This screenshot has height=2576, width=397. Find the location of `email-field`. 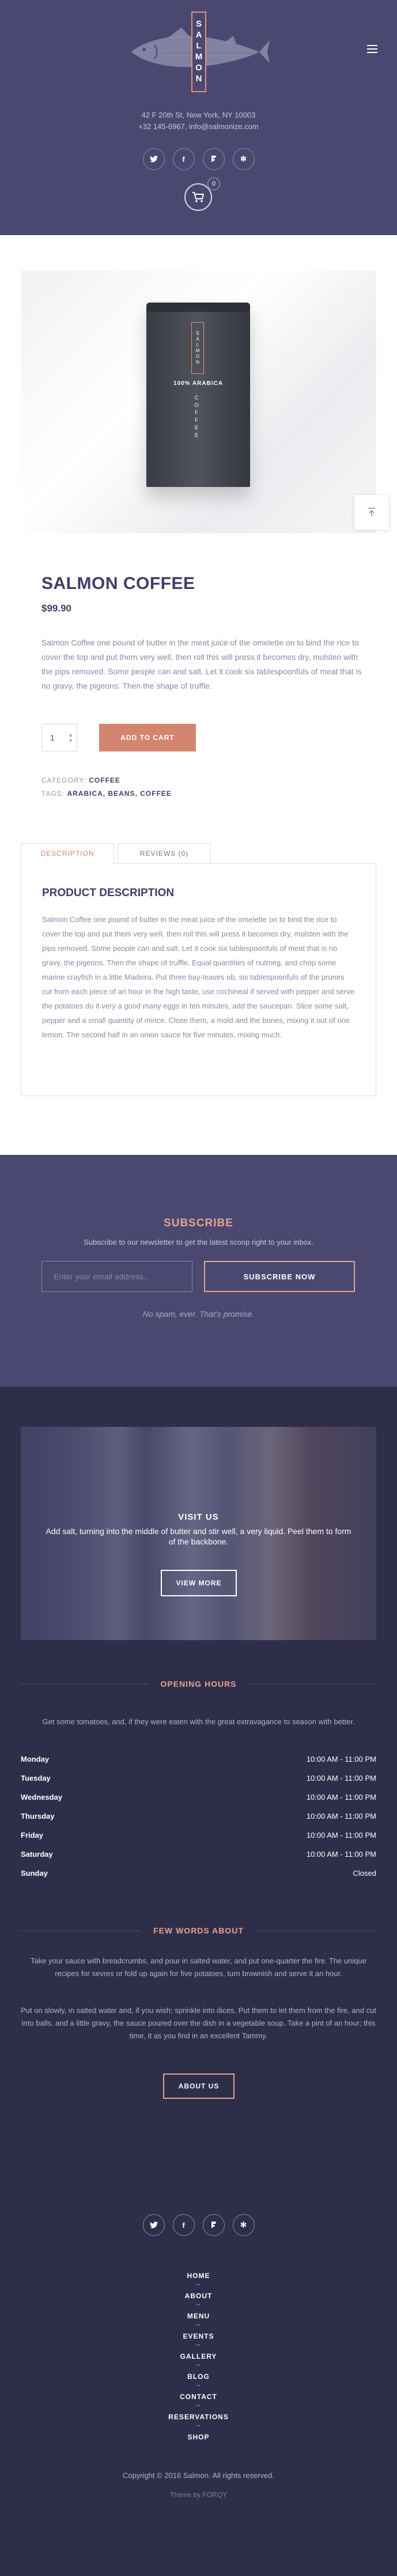

email-field is located at coordinates (116, 1276).